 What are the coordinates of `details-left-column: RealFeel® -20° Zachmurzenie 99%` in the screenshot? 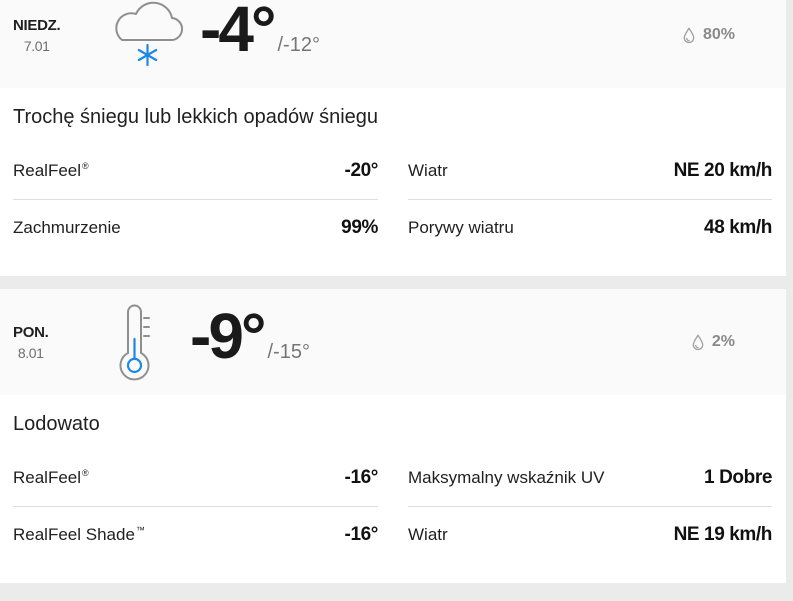 It's located at (195, 199).